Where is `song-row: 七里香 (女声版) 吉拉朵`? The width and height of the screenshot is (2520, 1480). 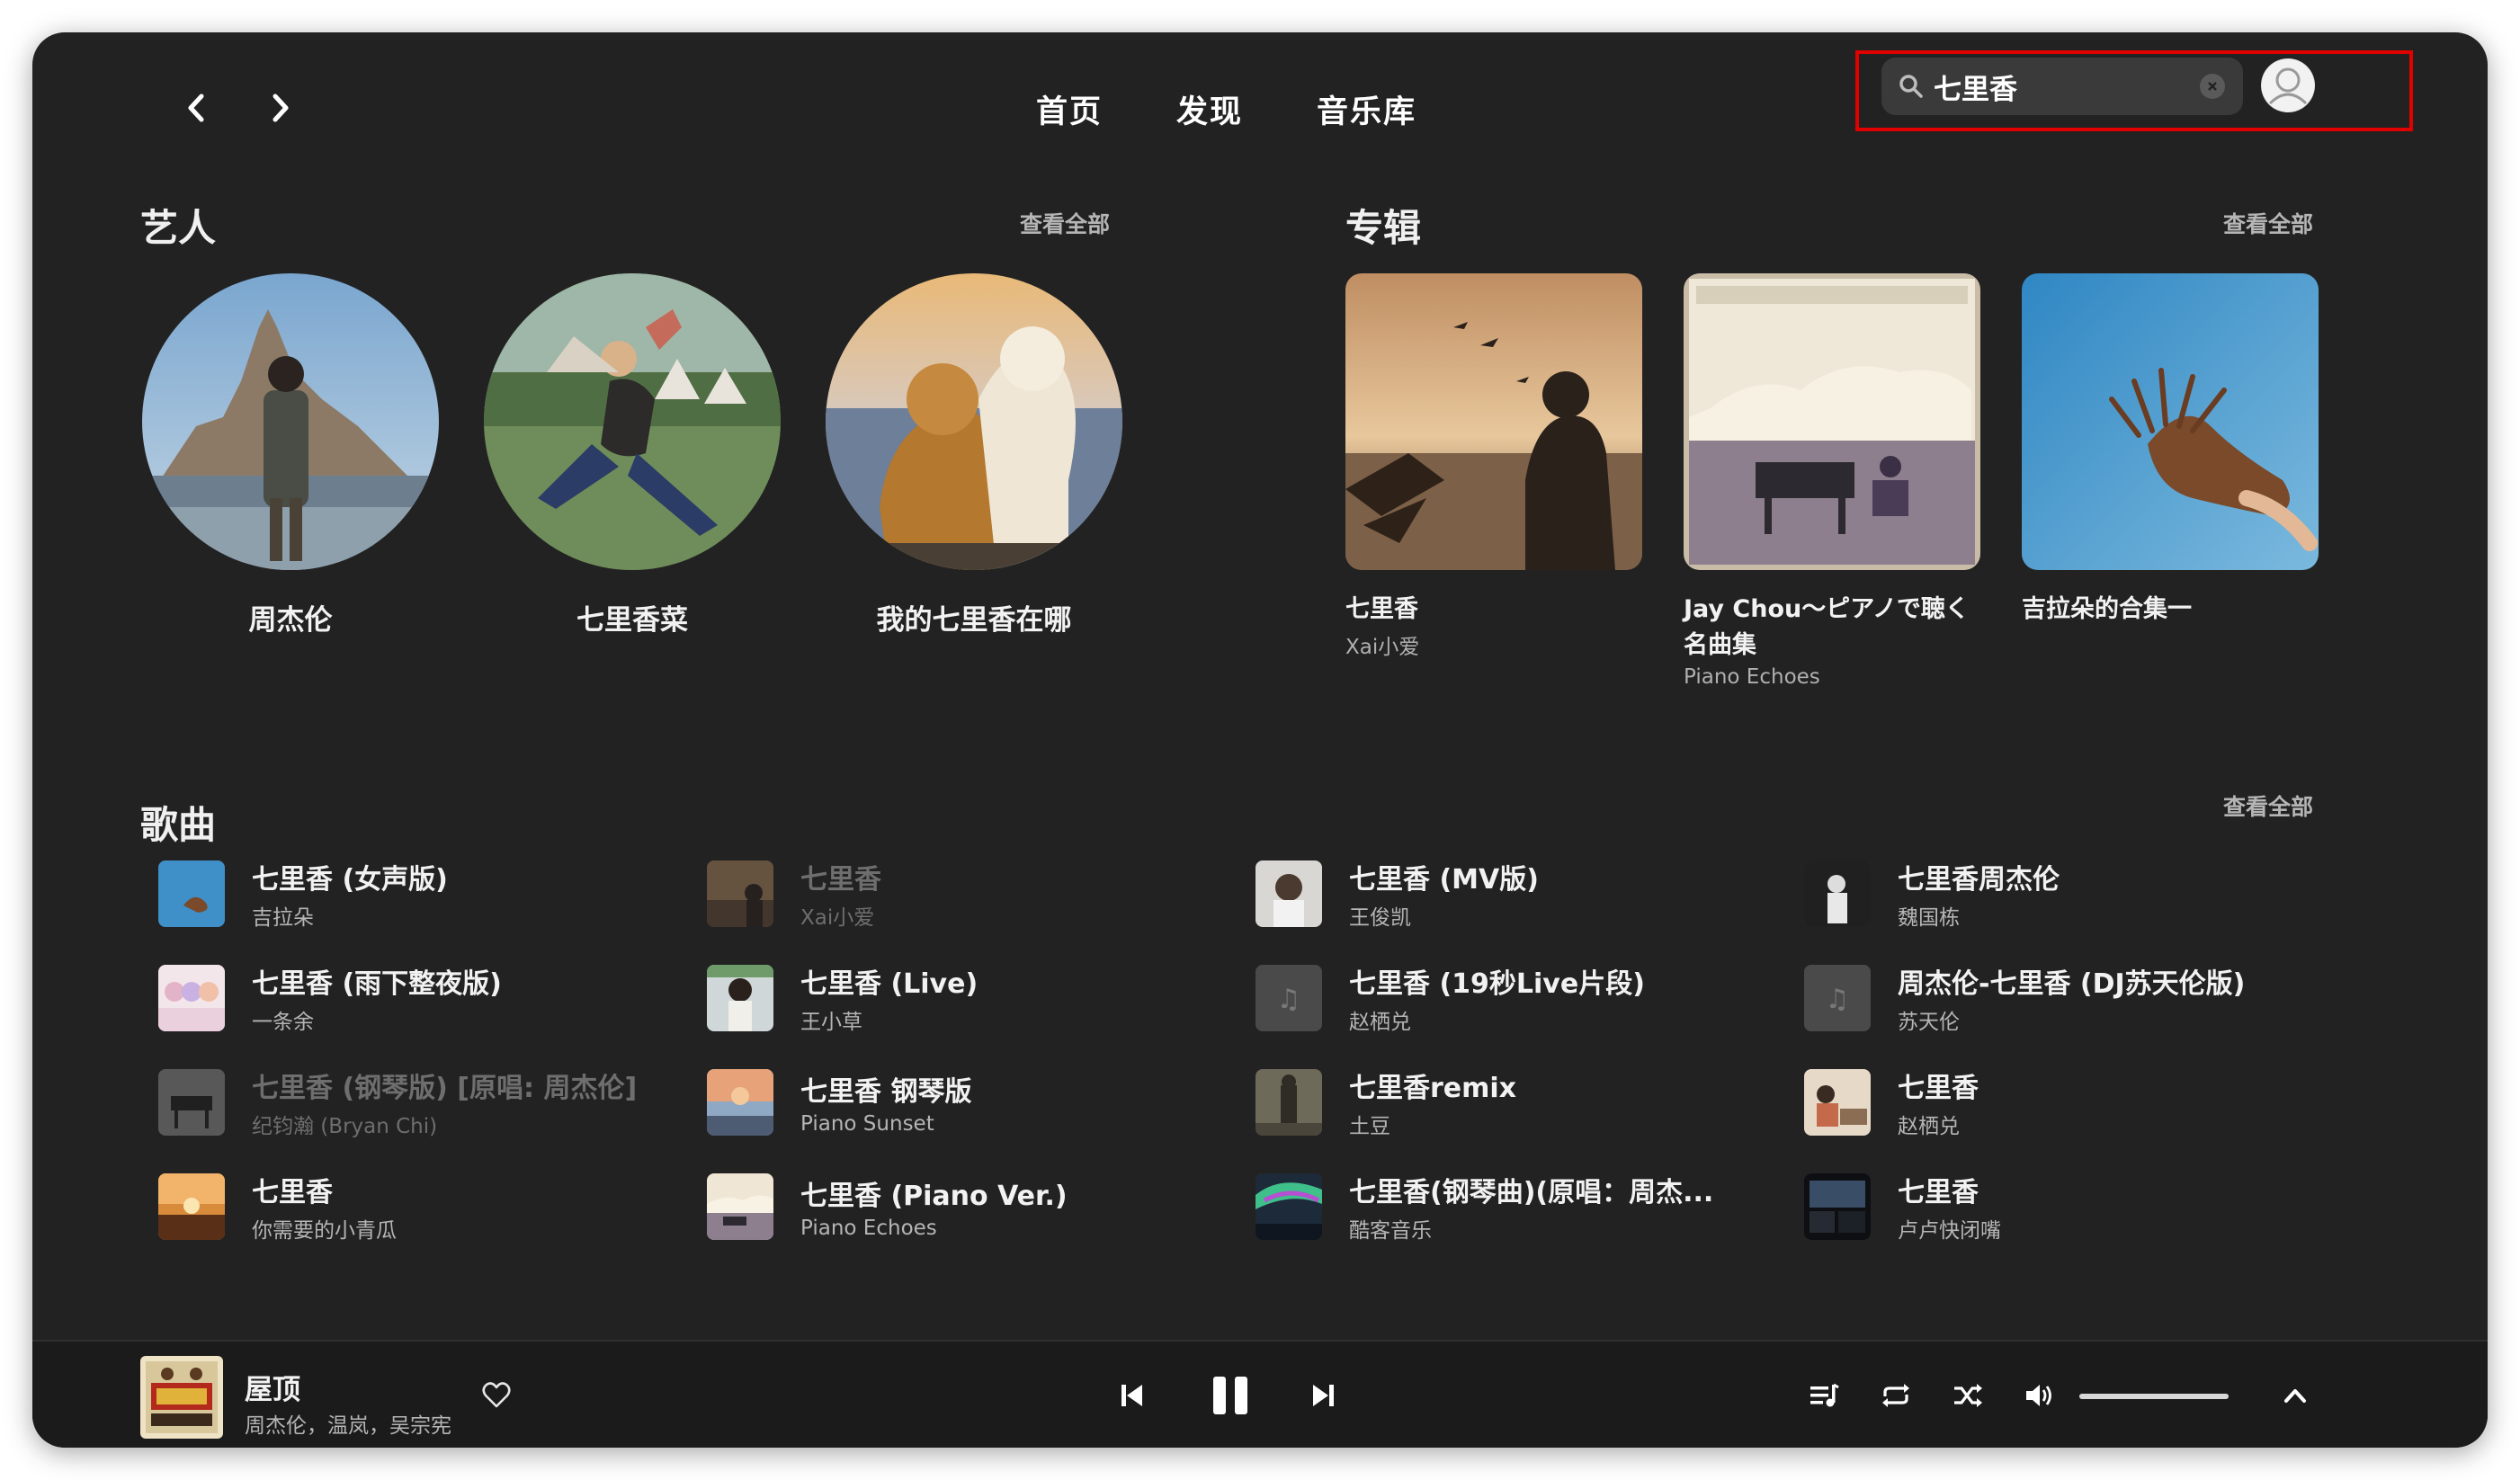 song-row: 七里香 (女声版) 吉拉朵 is located at coordinates (419, 895).